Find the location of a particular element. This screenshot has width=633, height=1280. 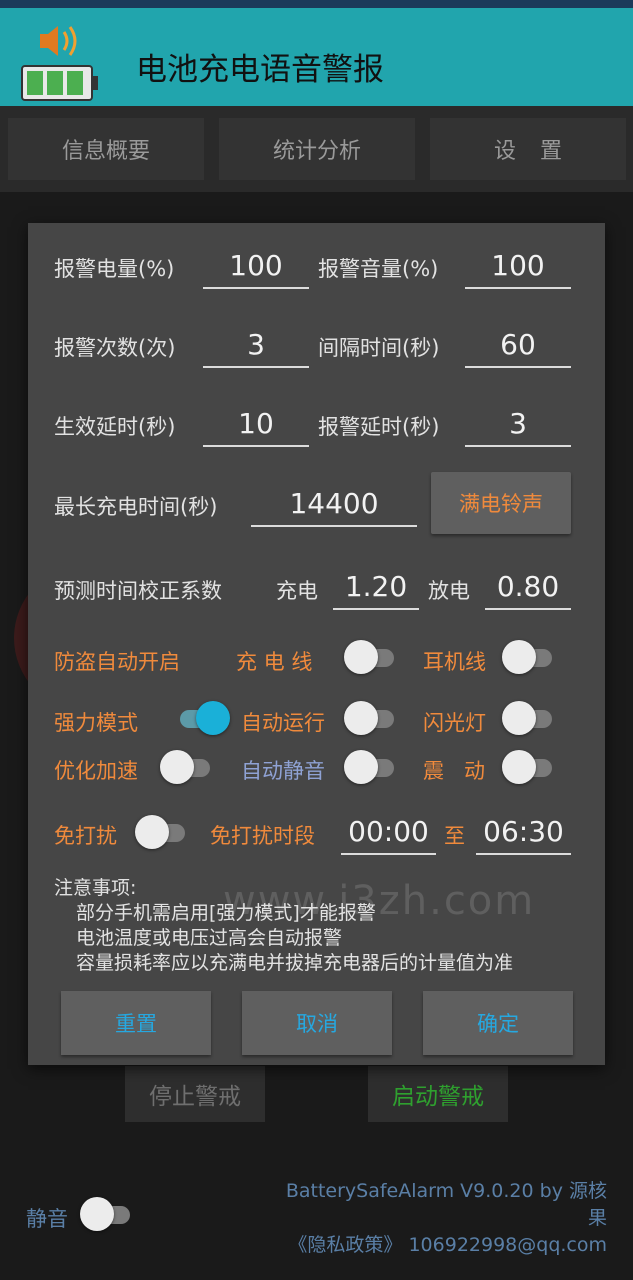

full-ringtone-button: 满电铃声 is located at coordinates (501, 503).